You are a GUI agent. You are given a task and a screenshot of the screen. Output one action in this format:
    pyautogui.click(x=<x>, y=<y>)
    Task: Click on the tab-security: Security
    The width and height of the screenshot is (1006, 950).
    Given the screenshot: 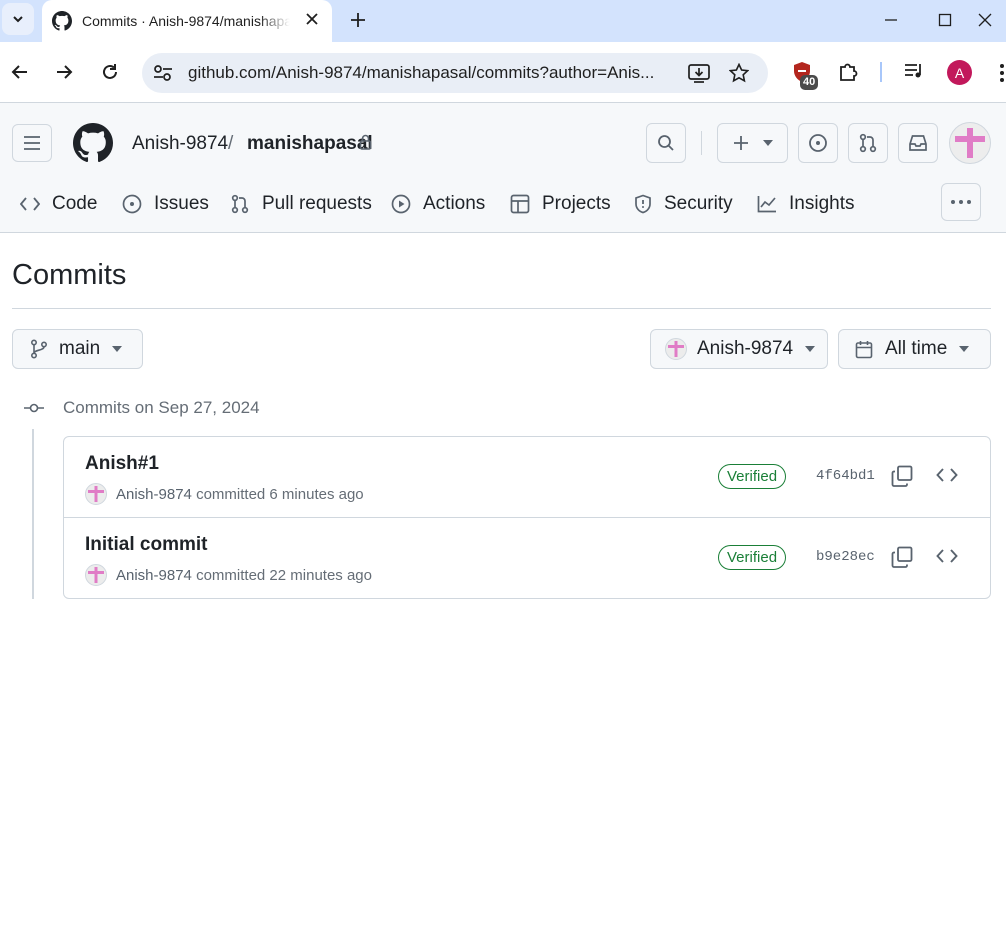 What is the action you would take?
    pyautogui.click(x=683, y=204)
    